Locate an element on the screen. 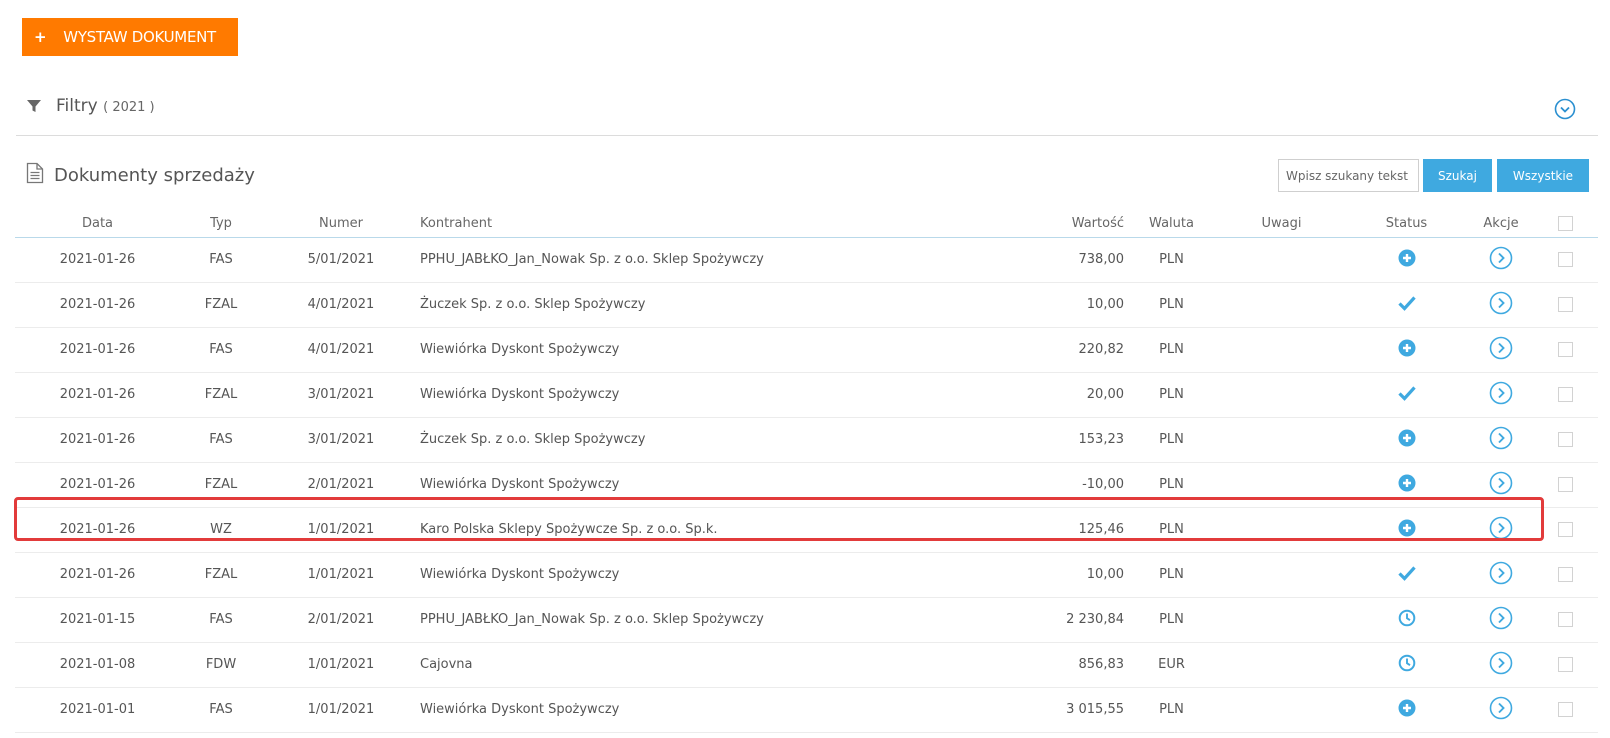 This screenshot has height=738, width=1610. col-header-currency: Waluta is located at coordinates (1171, 224).